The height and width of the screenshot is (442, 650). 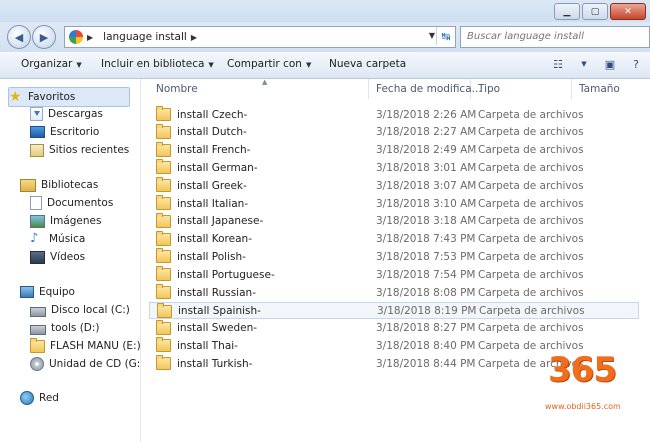 What do you see at coordinates (567, 11) in the screenshot?
I see `minimize-button: ▁` at bounding box center [567, 11].